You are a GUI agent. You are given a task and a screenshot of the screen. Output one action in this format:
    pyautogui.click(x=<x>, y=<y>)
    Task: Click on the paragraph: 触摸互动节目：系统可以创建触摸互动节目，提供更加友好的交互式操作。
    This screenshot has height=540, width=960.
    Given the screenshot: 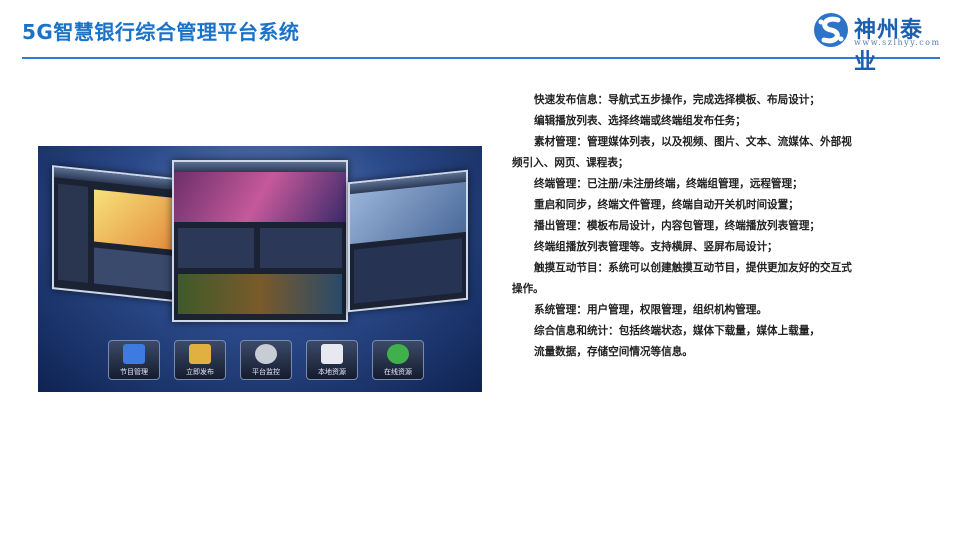 What is the action you would take?
    pyautogui.click(x=682, y=278)
    